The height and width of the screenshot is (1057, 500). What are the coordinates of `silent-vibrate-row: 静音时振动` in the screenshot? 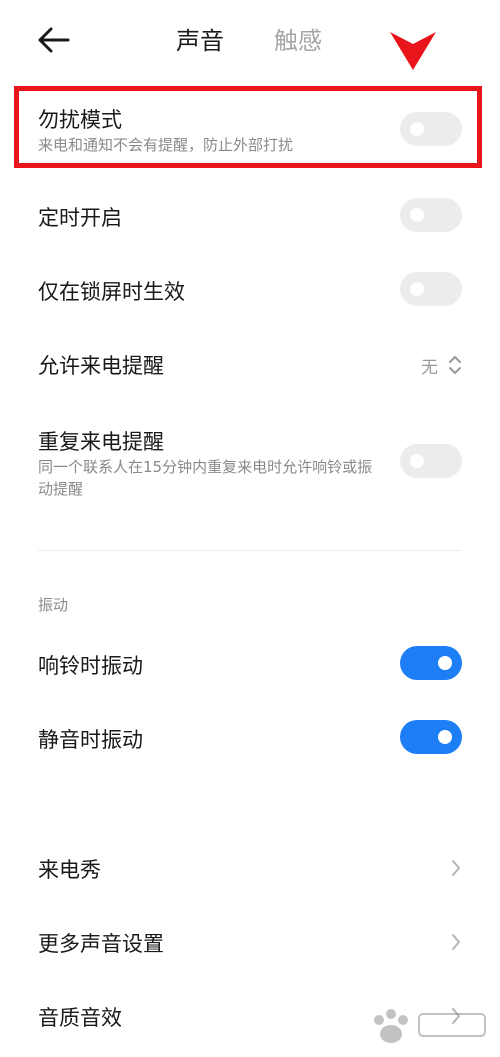 It's located at (250, 738).